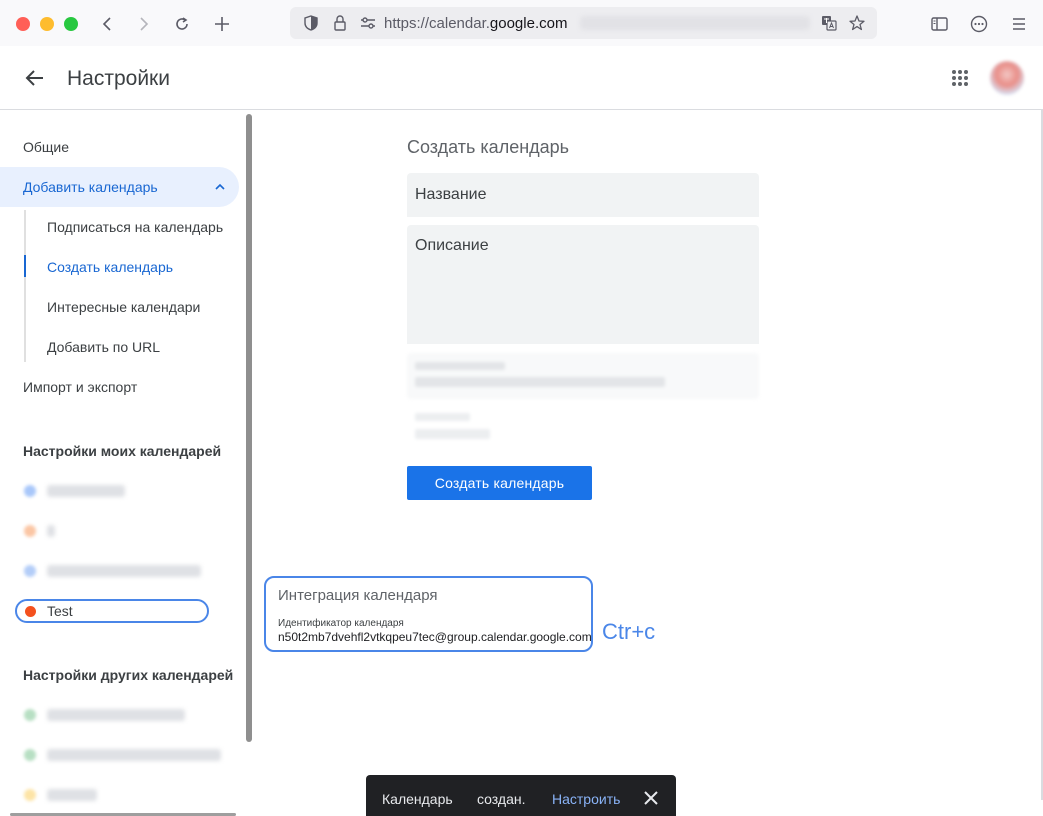  I want to click on lock-icon, so click(340, 23).